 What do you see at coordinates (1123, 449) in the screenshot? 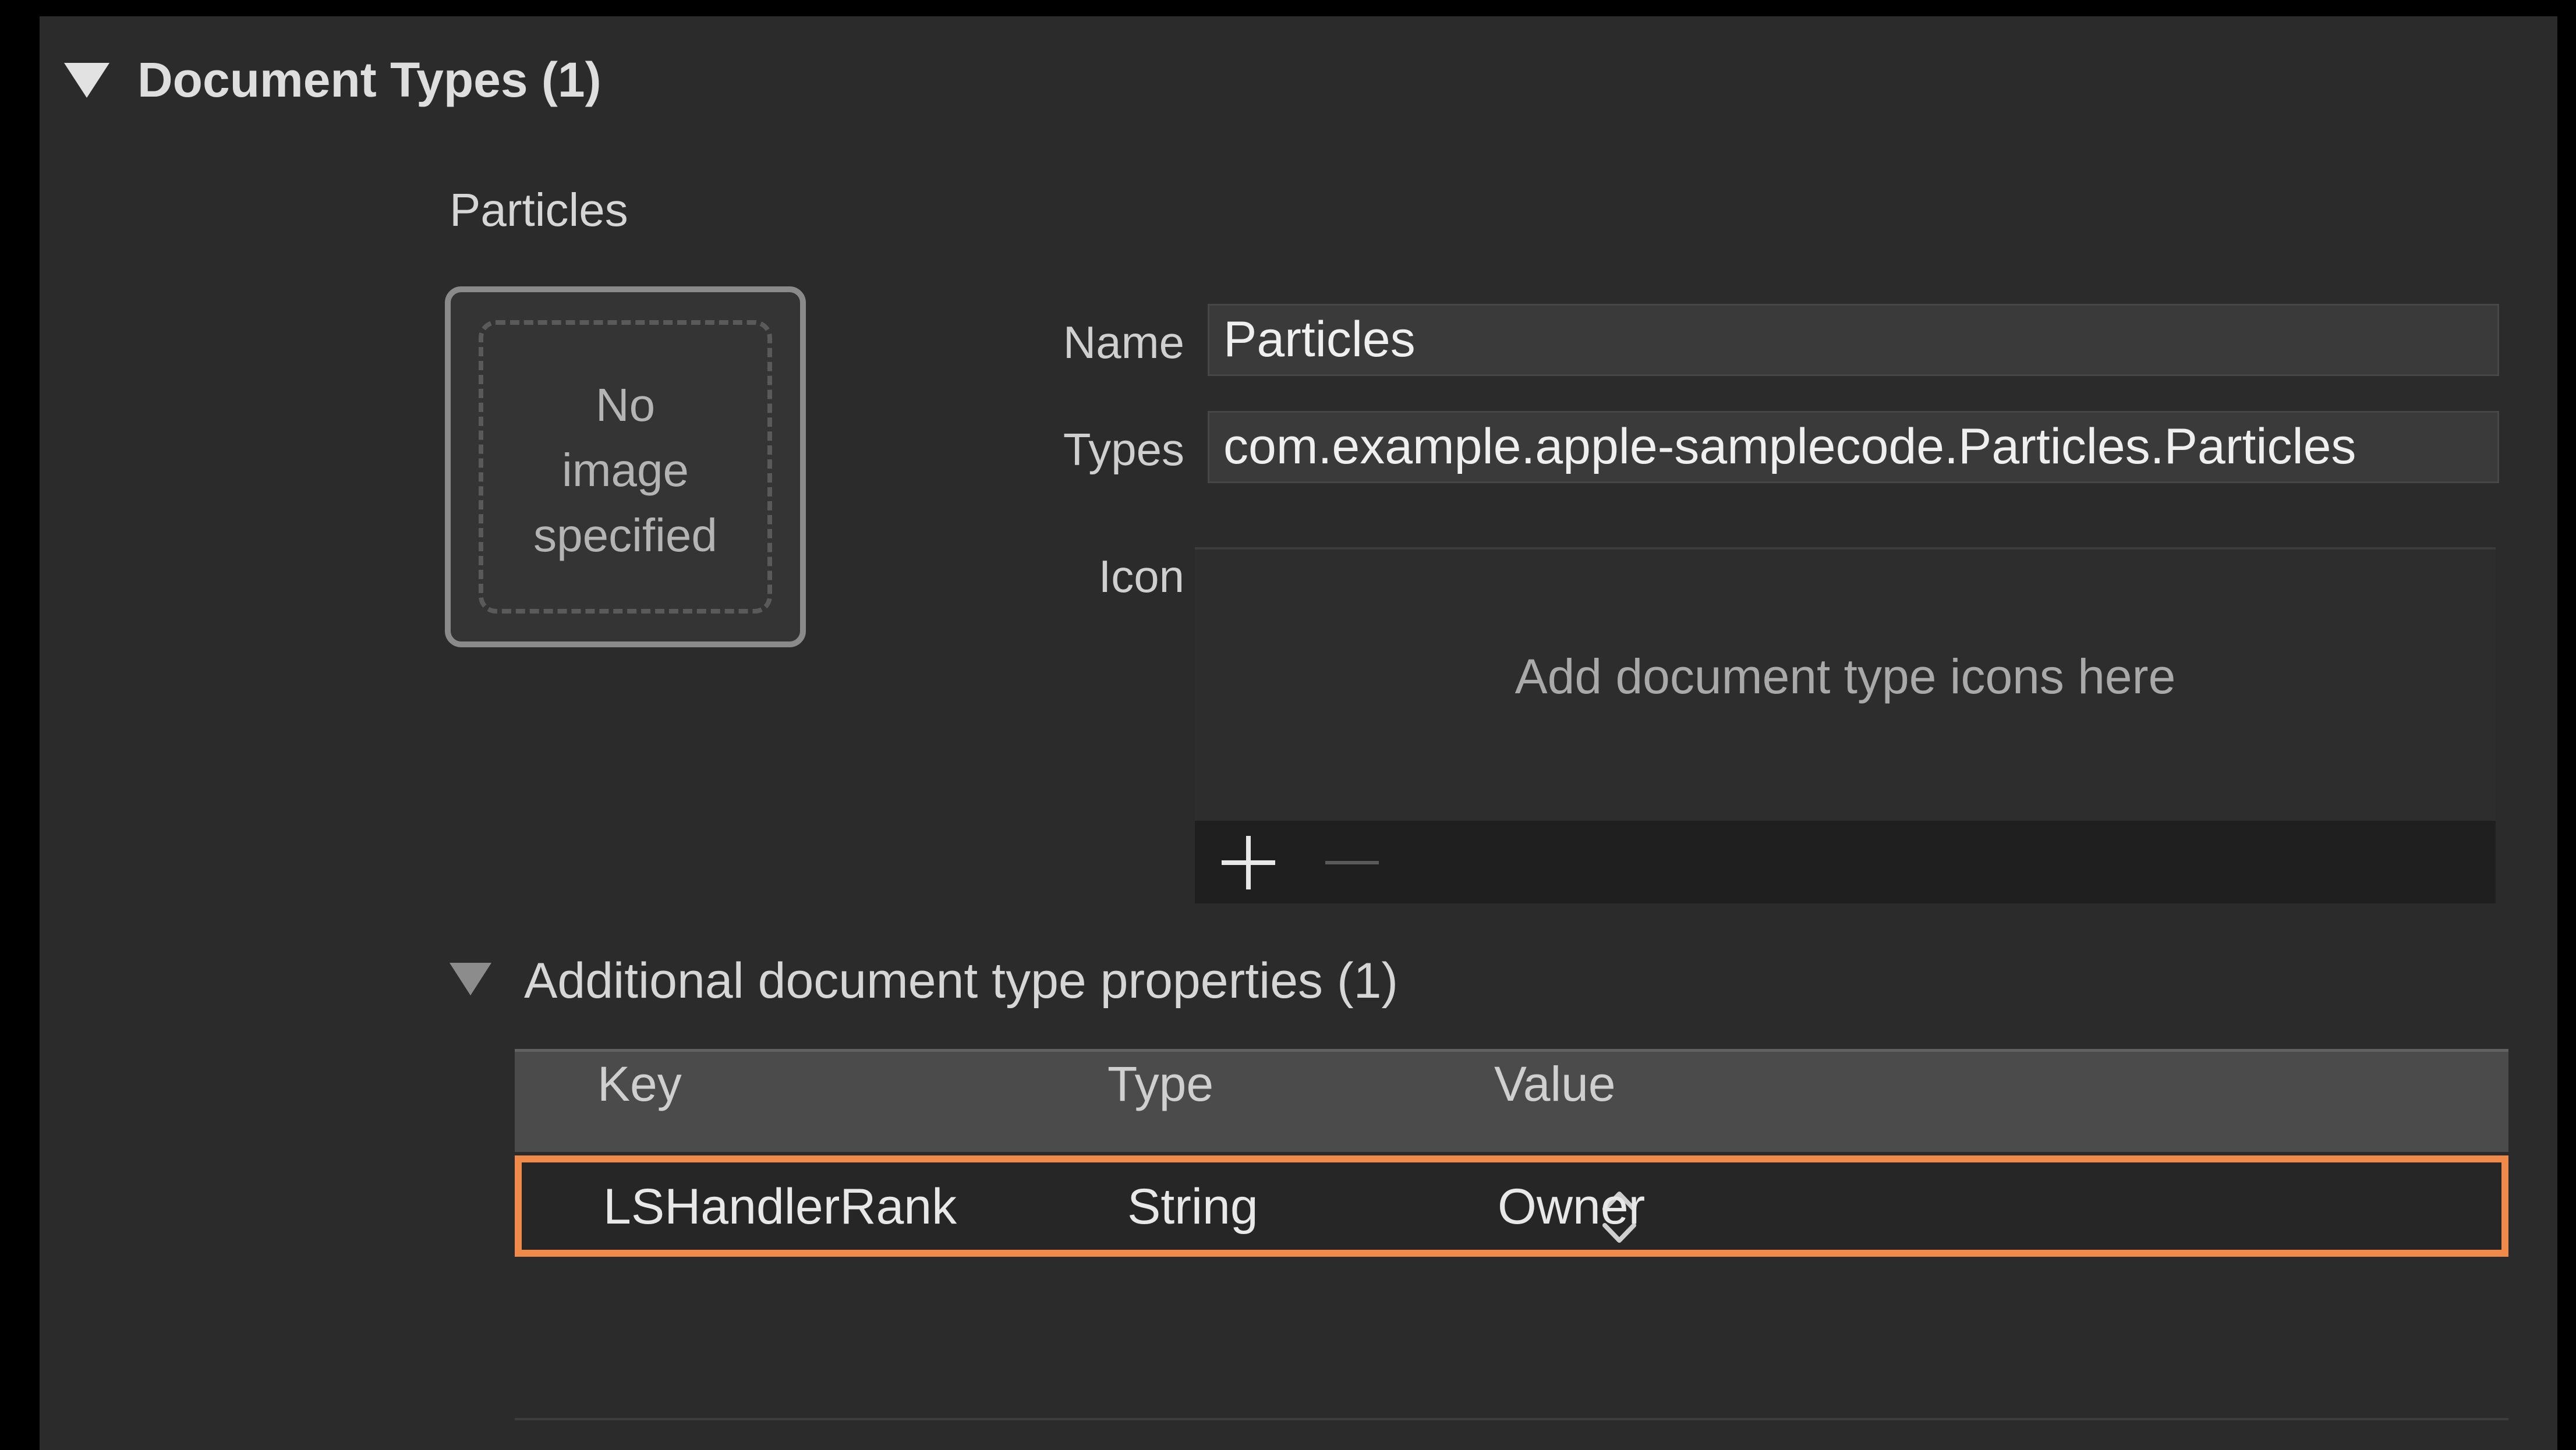
I see `types-label: Types` at bounding box center [1123, 449].